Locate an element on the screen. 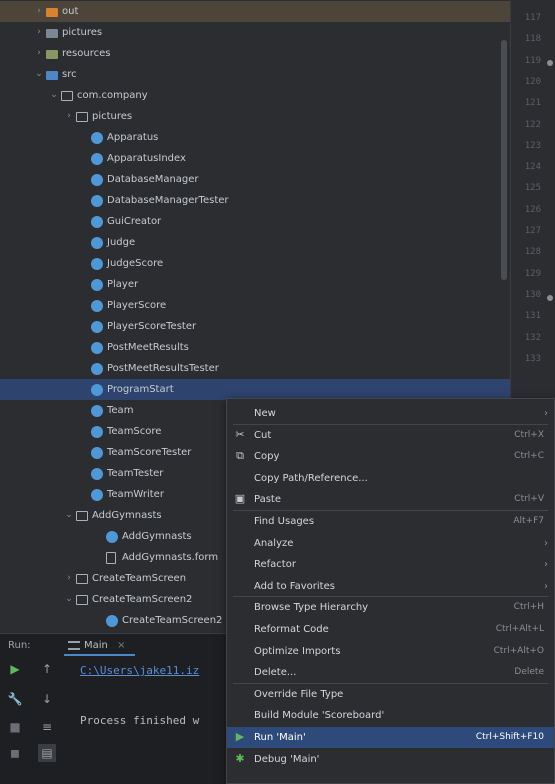  tree-item: ⌄ src is located at coordinates (255, 74).